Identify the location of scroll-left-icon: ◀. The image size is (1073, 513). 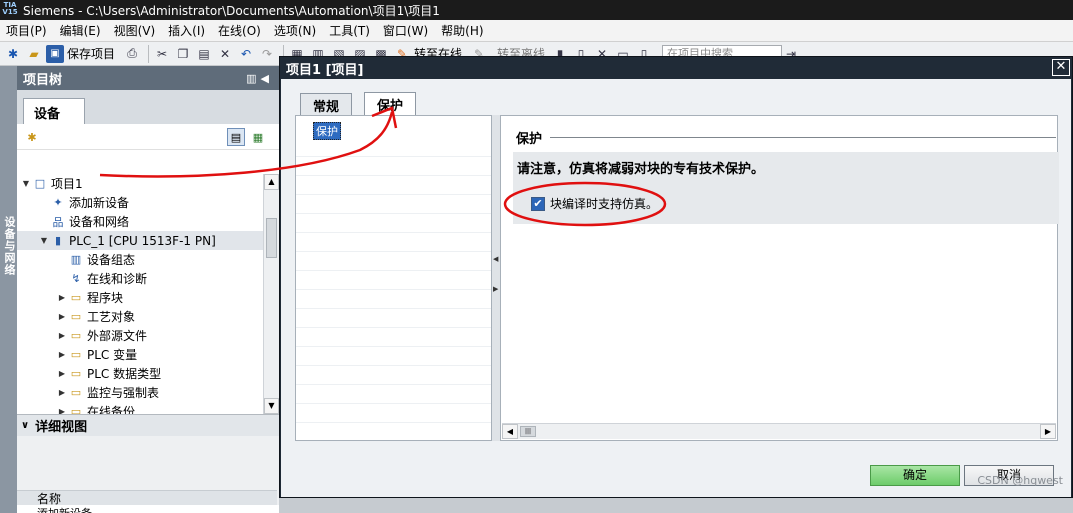
(510, 431).